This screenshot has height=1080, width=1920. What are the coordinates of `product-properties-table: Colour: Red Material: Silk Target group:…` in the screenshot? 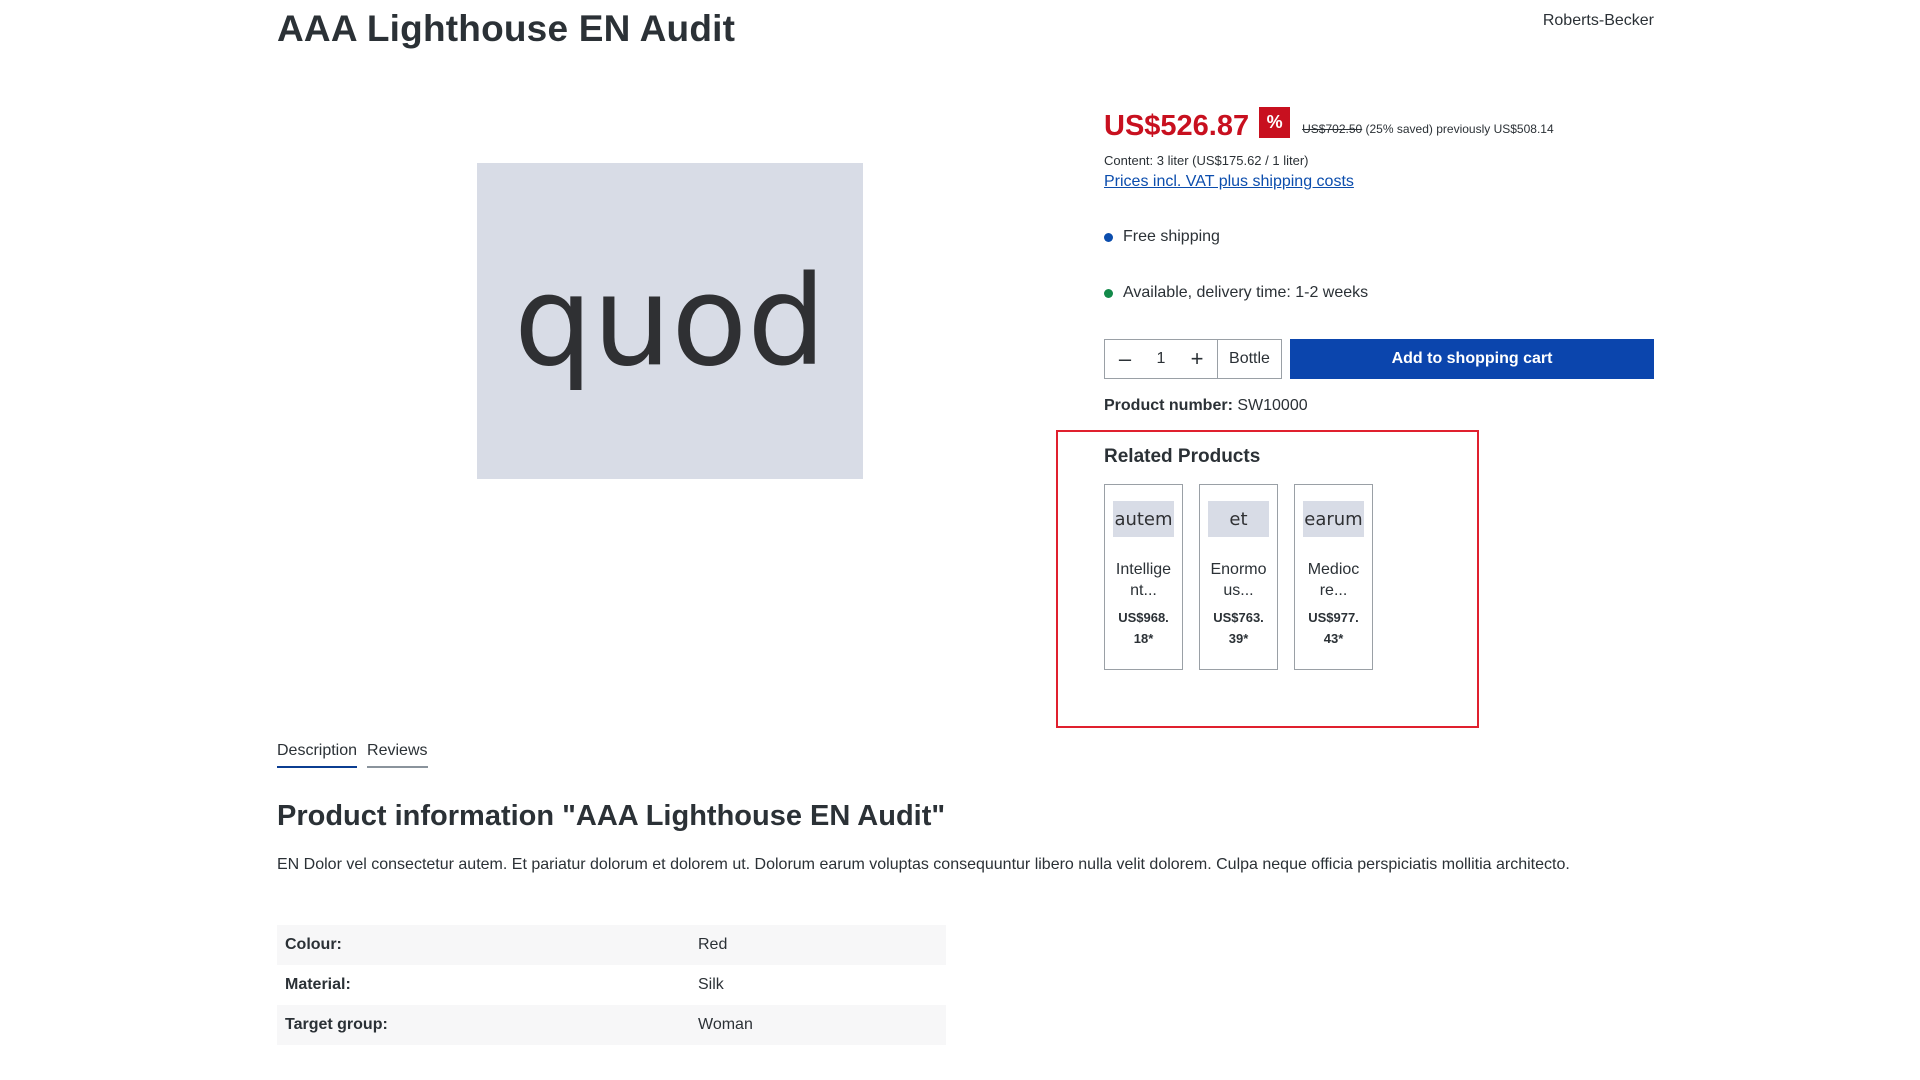 It's located at (611, 985).